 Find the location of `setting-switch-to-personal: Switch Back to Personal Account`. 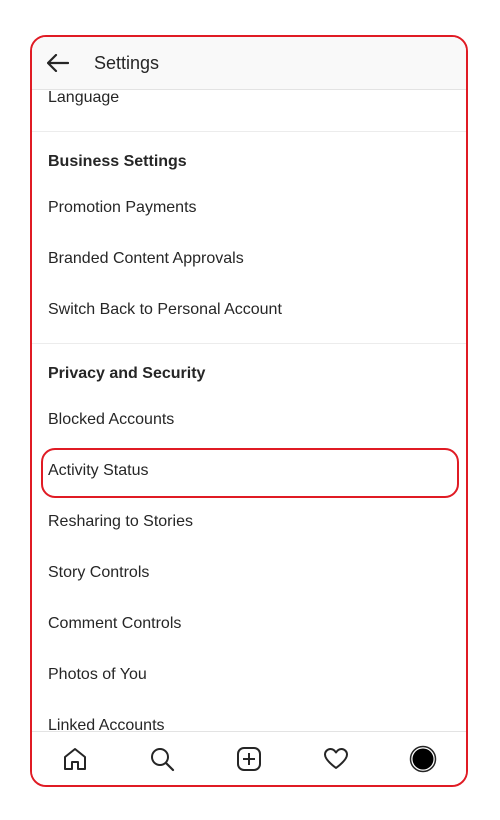

setting-switch-to-personal: Switch Back to Personal Account is located at coordinates (165, 310).